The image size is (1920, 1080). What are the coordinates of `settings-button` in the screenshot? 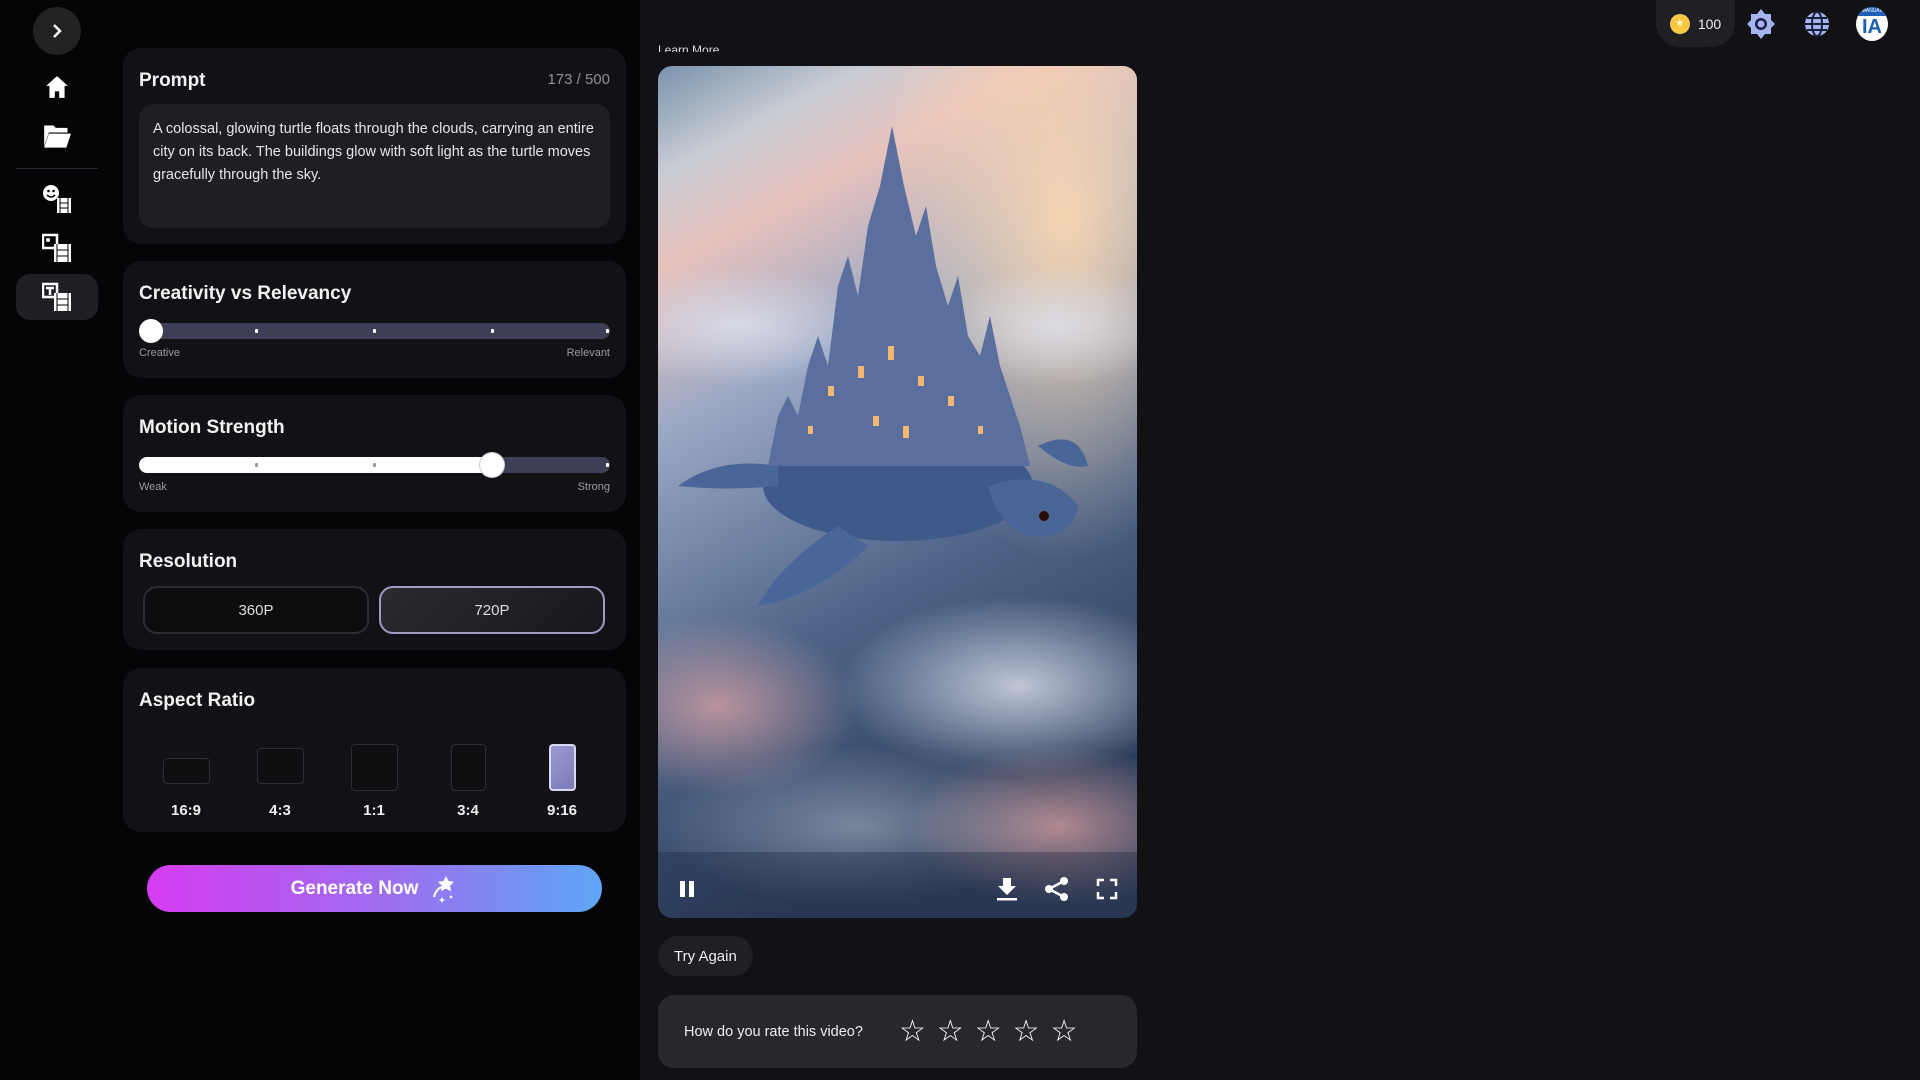 It's located at (1761, 24).